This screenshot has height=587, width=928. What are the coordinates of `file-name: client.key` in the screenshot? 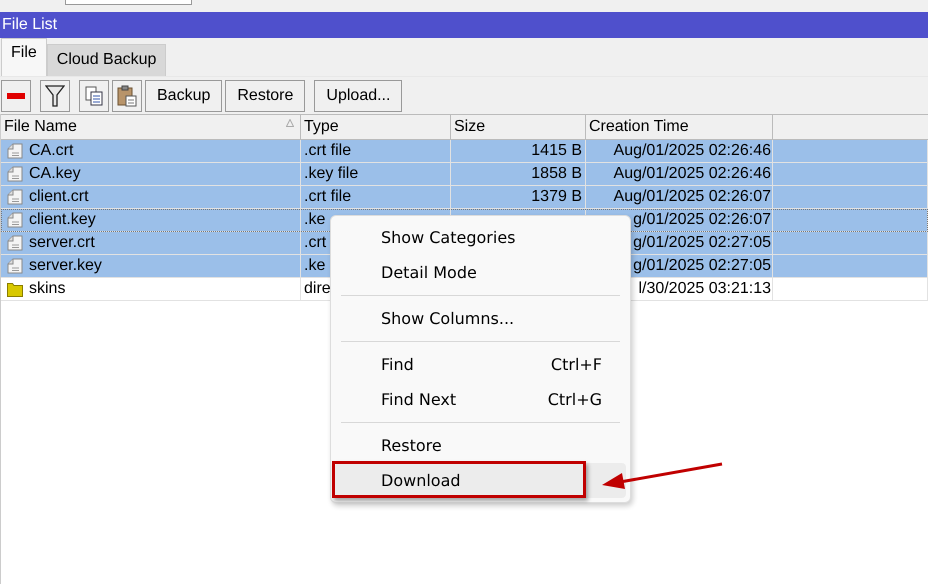 It's located at (62, 220).